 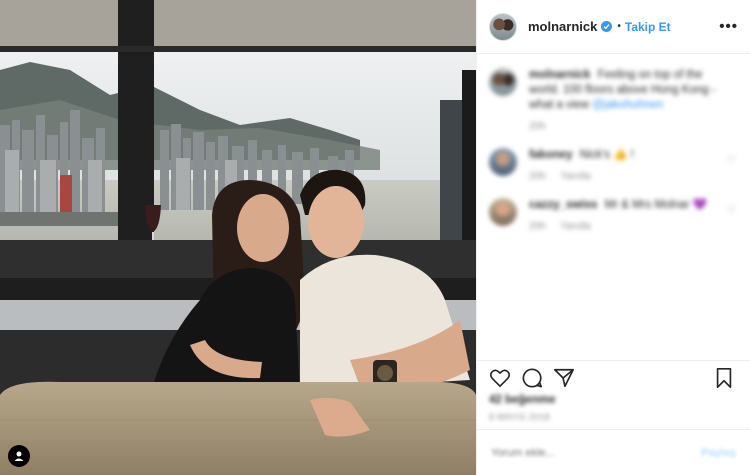 What do you see at coordinates (503, 26) in the screenshot?
I see `author-avatar` at bounding box center [503, 26].